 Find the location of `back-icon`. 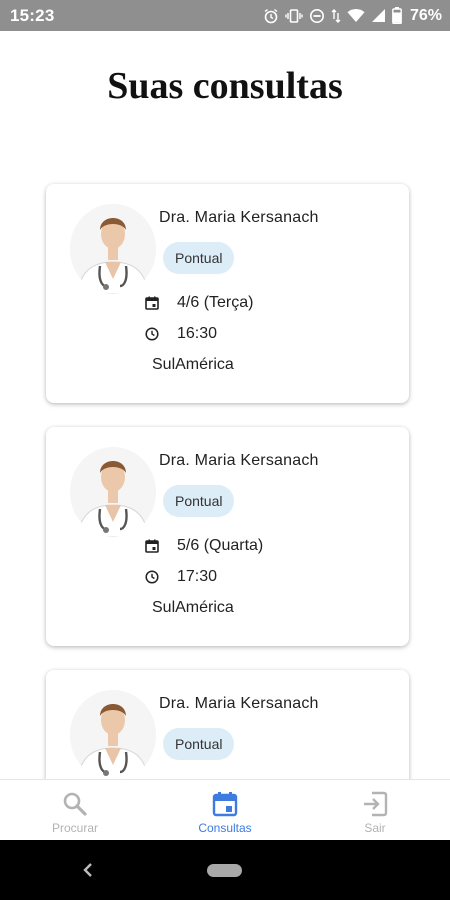

back-icon is located at coordinates (88, 870).